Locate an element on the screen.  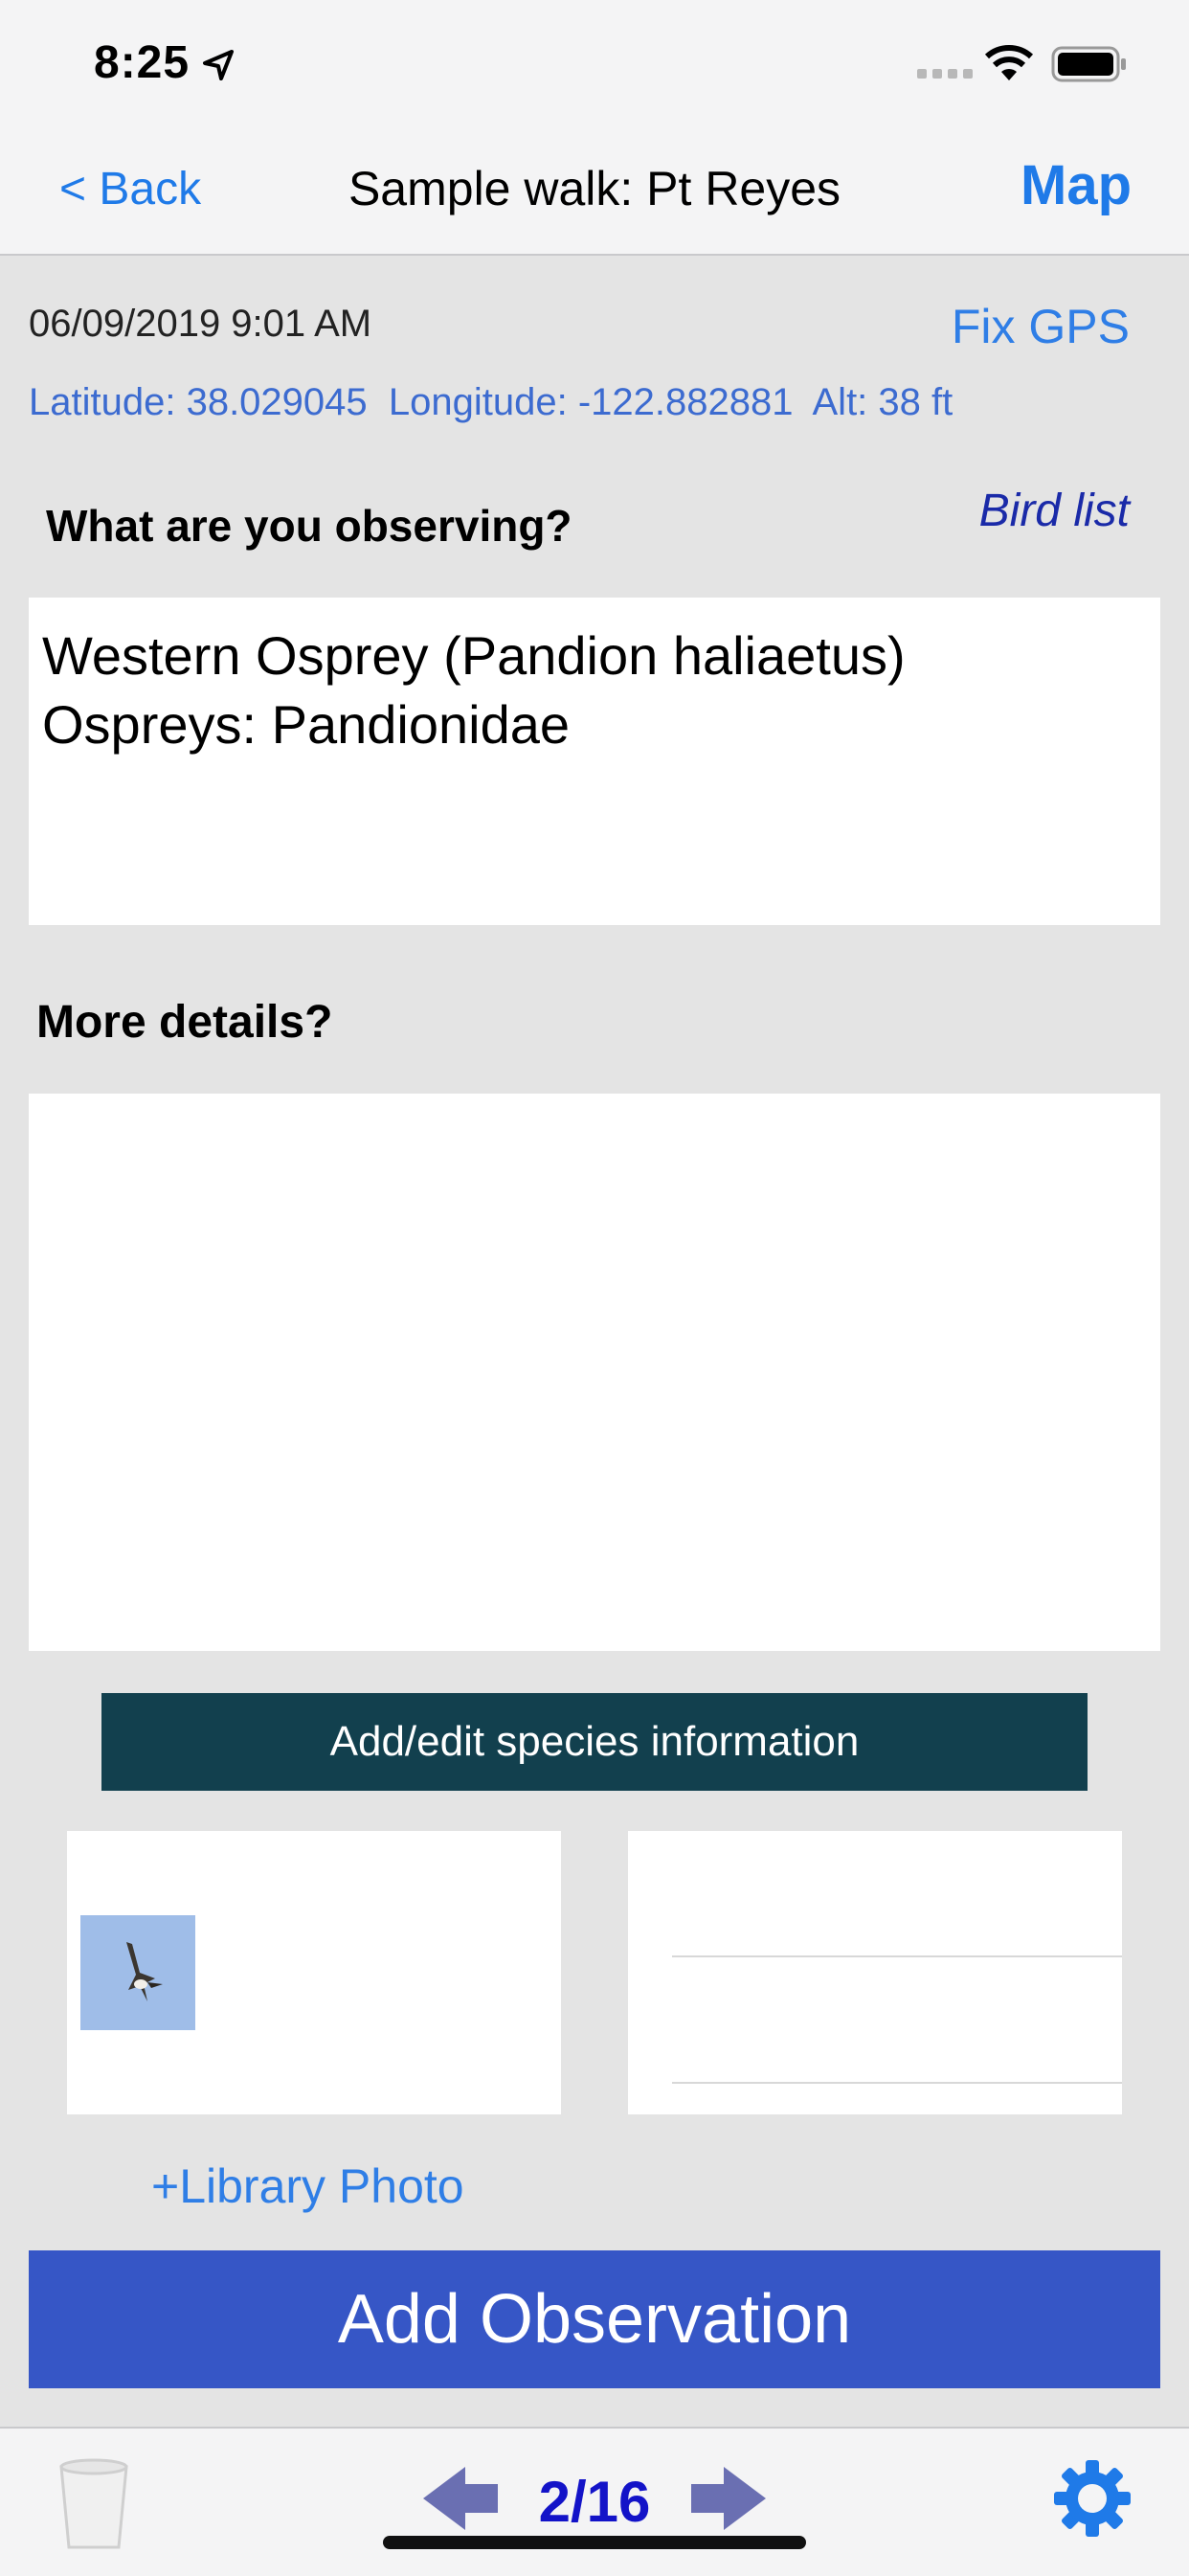
gear-icon is located at coordinates (1092, 2498).